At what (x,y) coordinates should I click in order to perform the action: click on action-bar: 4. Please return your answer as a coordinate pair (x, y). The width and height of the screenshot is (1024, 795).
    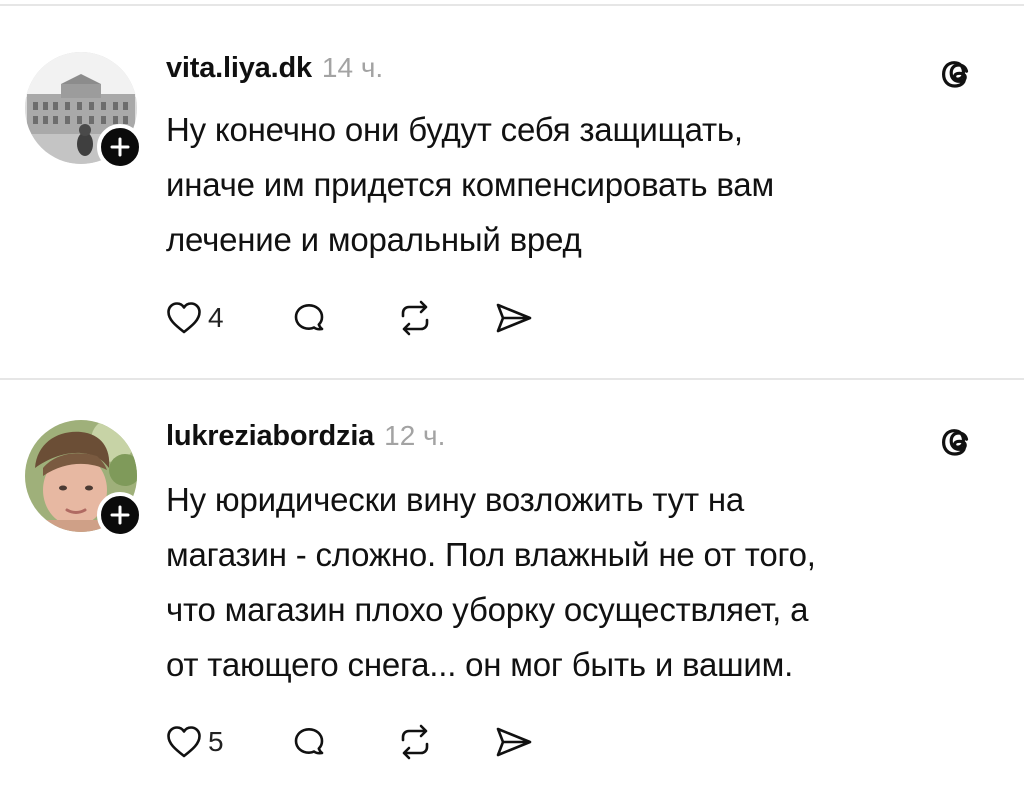
    Looking at the image, I should click on (350, 318).